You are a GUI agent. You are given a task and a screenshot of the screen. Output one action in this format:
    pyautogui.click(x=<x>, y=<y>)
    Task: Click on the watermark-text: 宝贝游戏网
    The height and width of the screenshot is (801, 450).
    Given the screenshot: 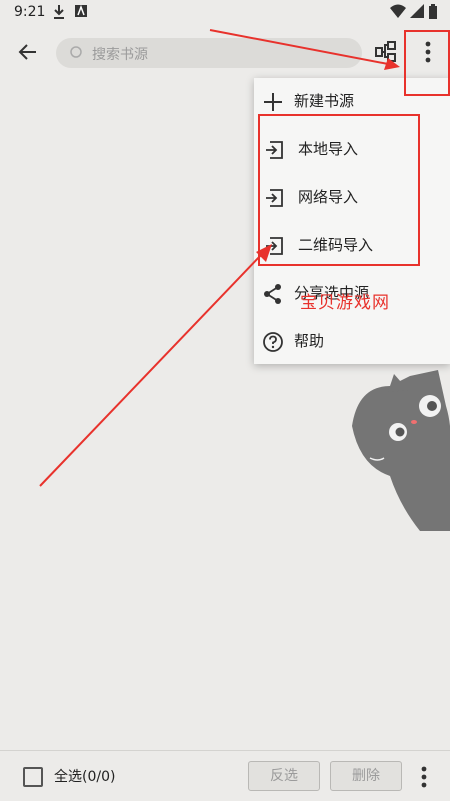 What is the action you would take?
    pyautogui.click(x=345, y=303)
    